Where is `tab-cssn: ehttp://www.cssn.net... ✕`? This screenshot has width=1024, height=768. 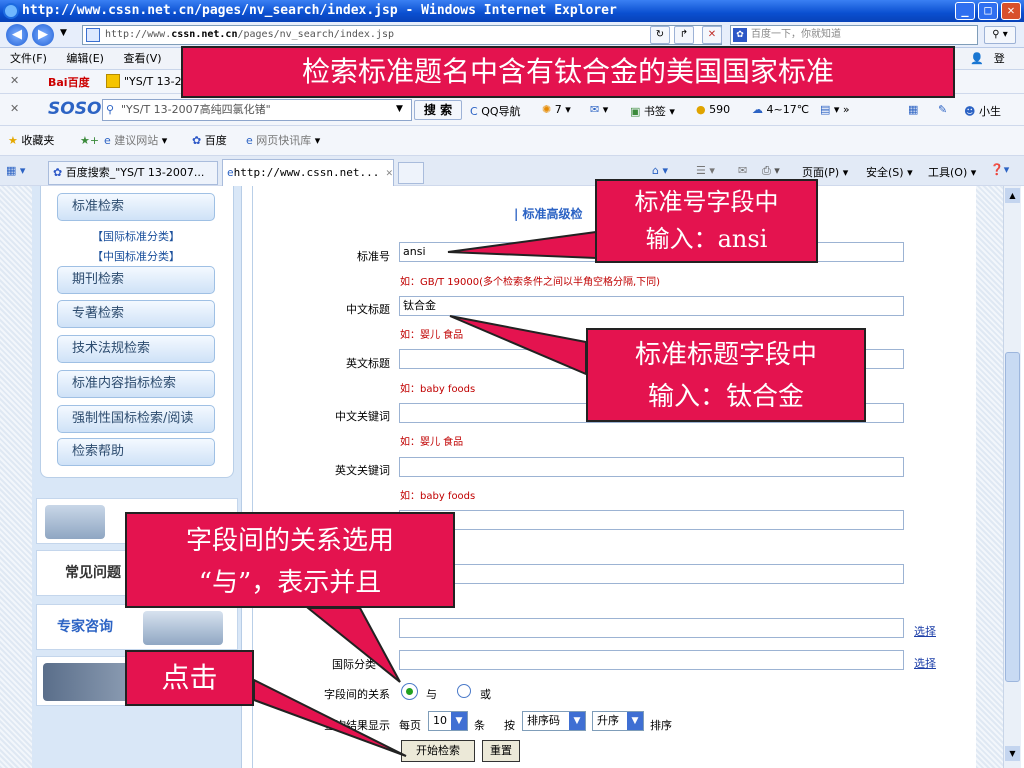 tab-cssn: ehttp://www.cssn.net... ✕ is located at coordinates (308, 172).